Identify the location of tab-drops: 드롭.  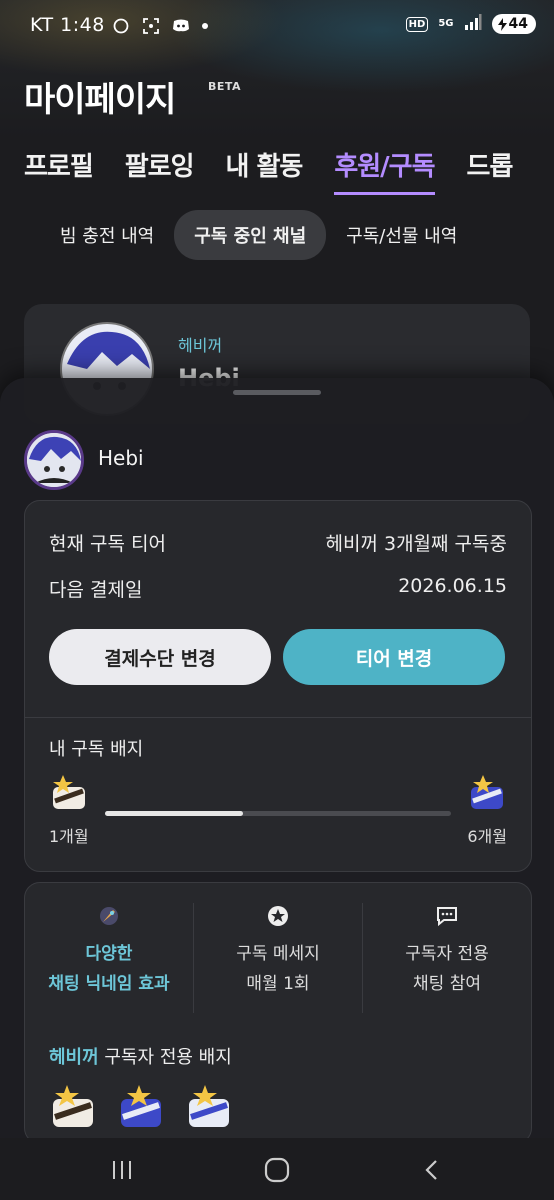
(490, 164).